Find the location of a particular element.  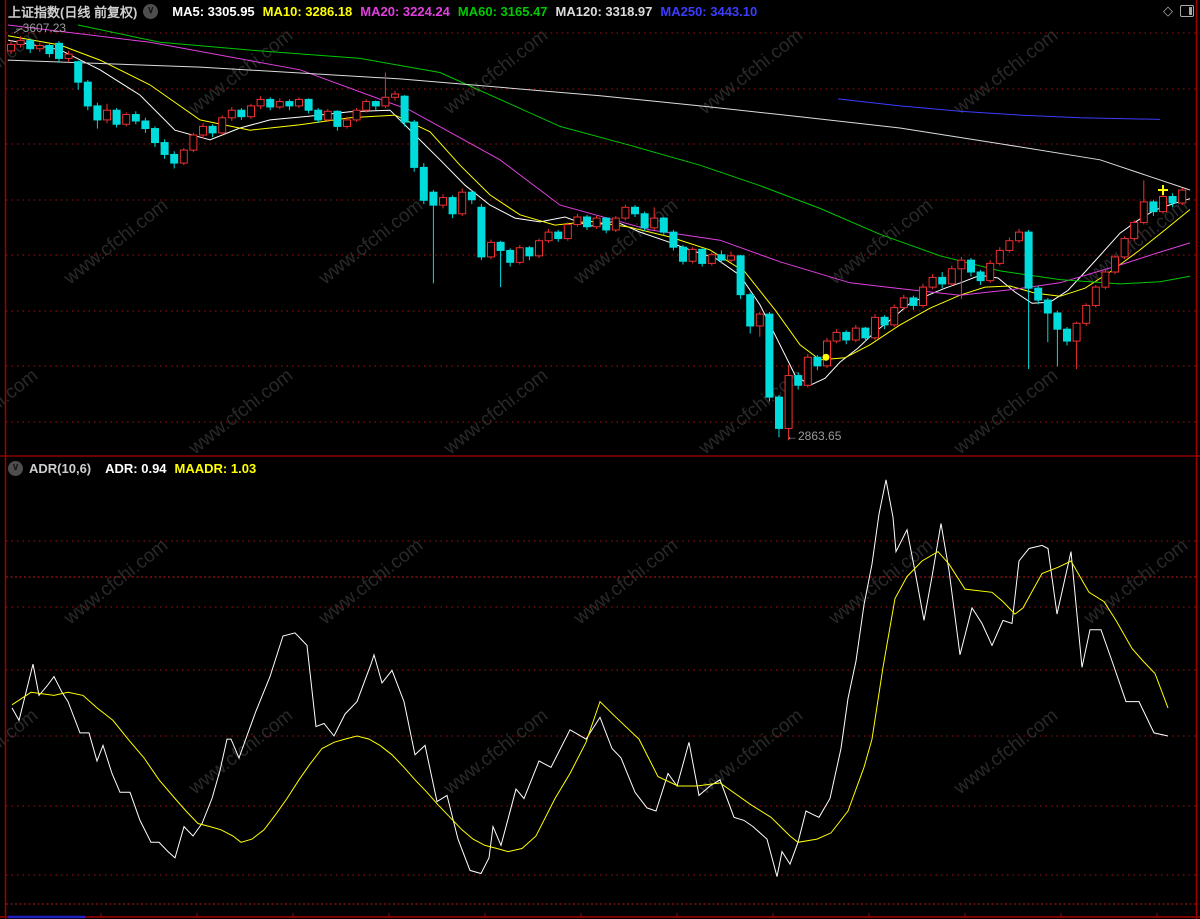

top-right-toolbar: ◇ is located at coordinates (1178, 10).